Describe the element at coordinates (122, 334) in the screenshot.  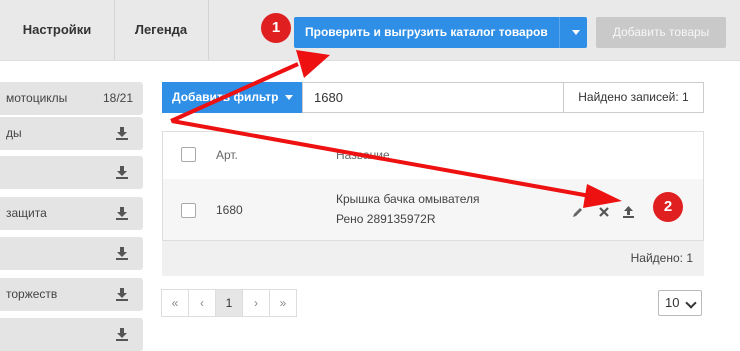
I see `download-icon` at that location.